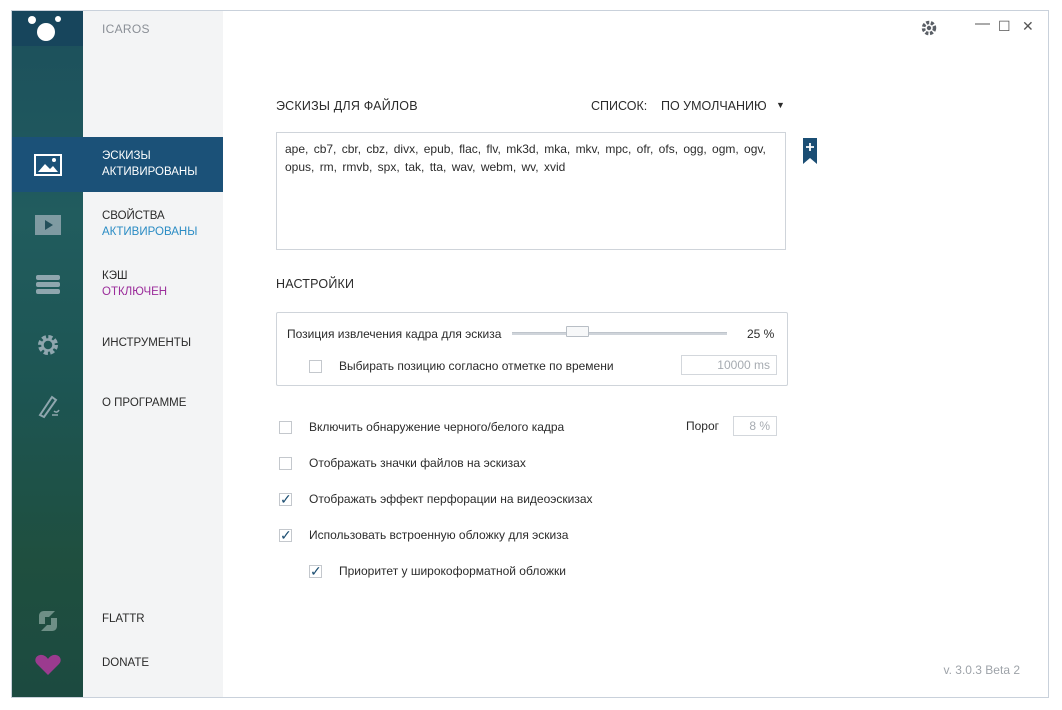  Describe the element at coordinates (755, 426) in the screenshot. I see `threshold-input: 8 %` at that location.